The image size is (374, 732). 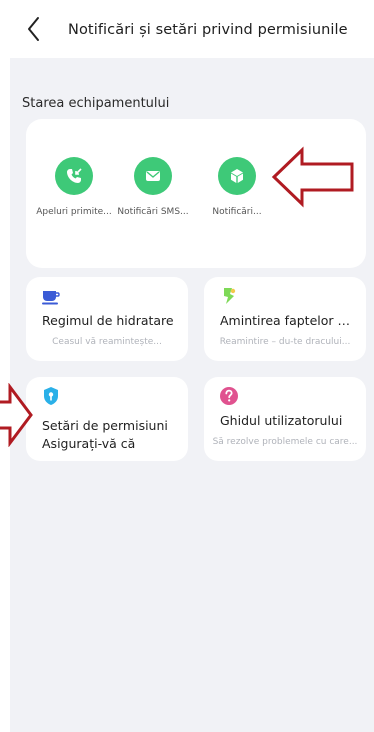 What do you see at coordinates (74, 176) in the screenshot?
I see `phone-incoming-icon` at bounding box center [74, 176].